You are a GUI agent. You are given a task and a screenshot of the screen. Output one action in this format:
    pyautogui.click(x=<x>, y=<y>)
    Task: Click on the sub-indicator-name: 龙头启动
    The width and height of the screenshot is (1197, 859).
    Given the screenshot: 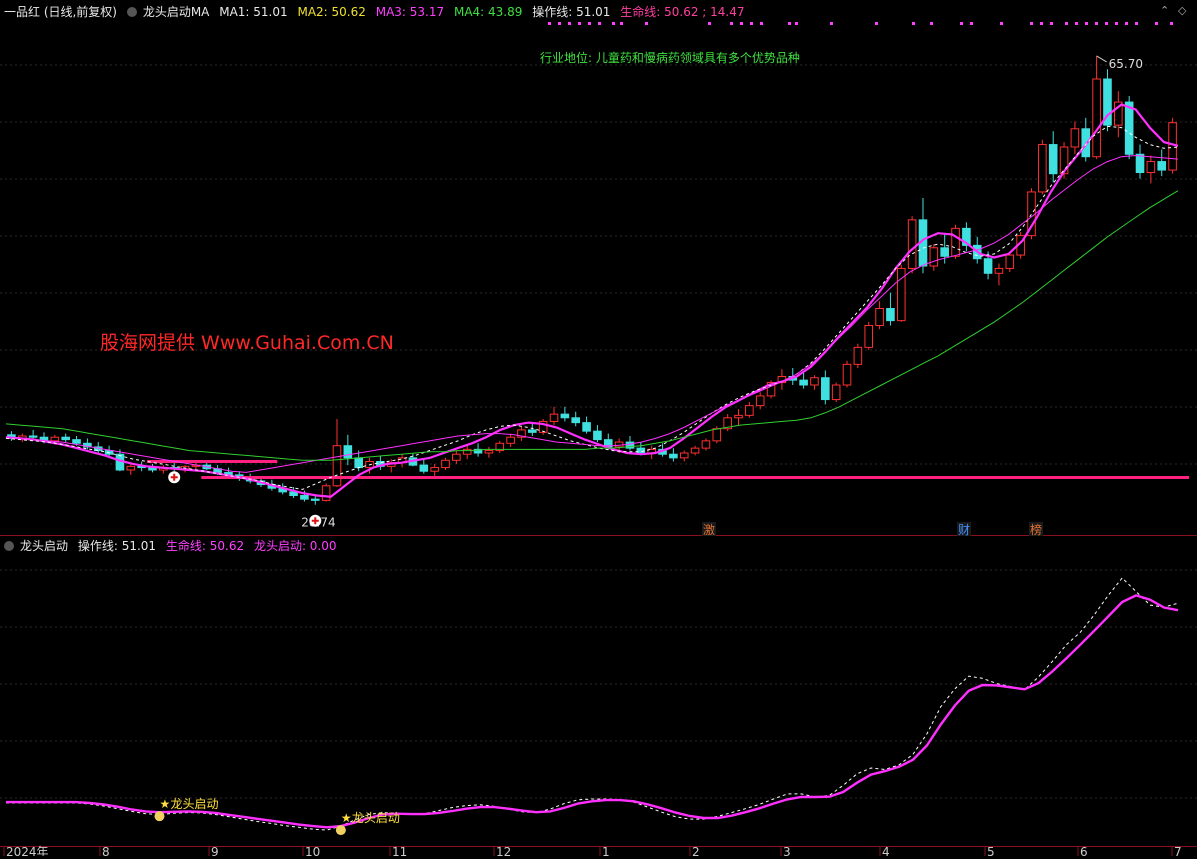 What is the action you would take?
    pyautogui.click(x=44, y=546)
    